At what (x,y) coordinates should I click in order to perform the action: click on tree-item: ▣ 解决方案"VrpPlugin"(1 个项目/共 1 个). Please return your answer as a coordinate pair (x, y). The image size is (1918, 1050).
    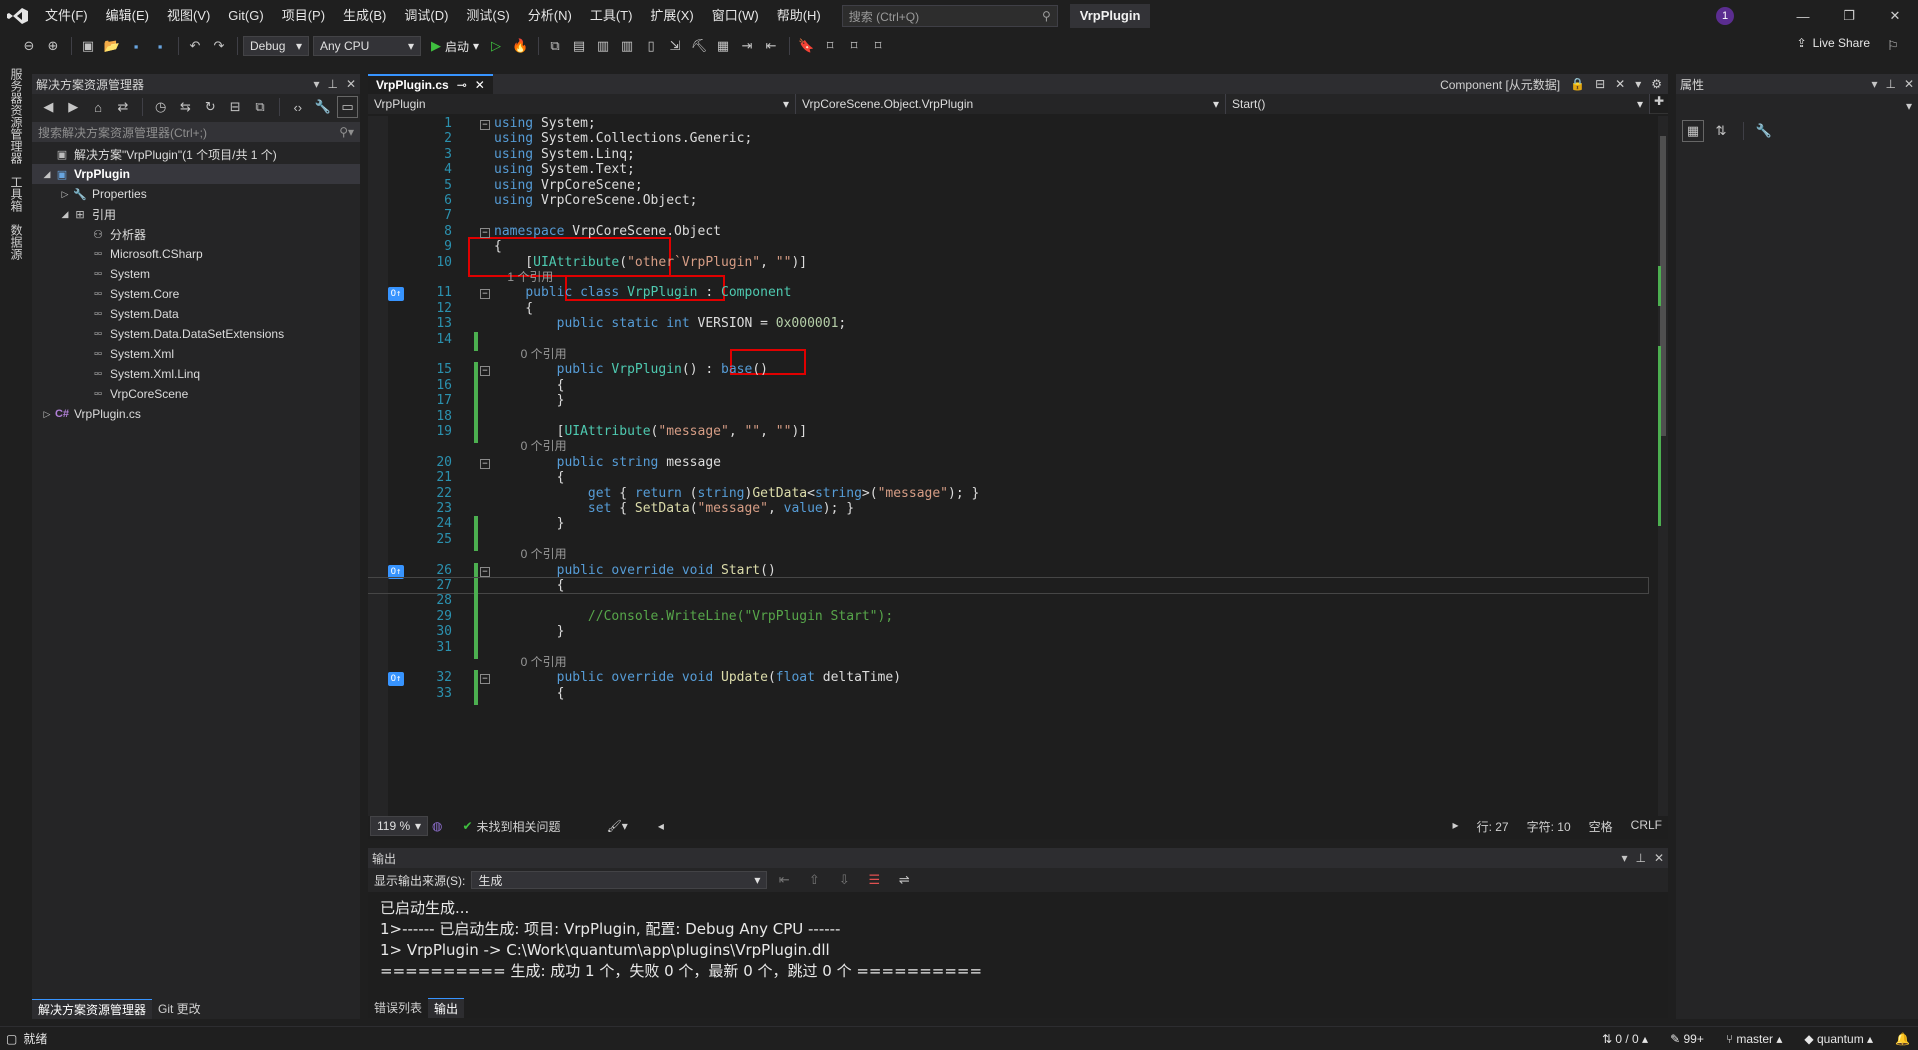
    Looking at the image, I should click on (196, 154).